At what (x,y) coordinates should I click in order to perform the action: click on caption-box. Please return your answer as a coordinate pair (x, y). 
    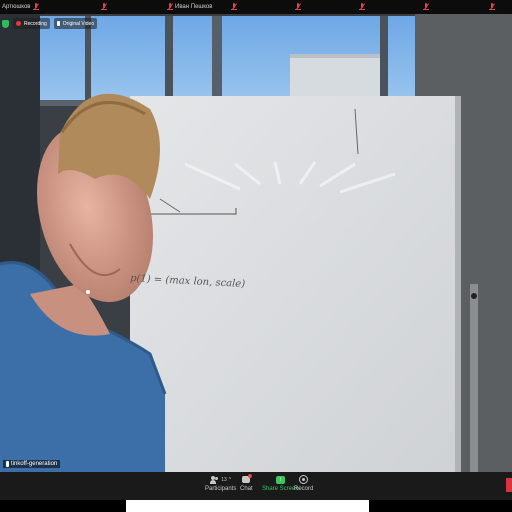
    Looking at the image, I should click on (247, 506).